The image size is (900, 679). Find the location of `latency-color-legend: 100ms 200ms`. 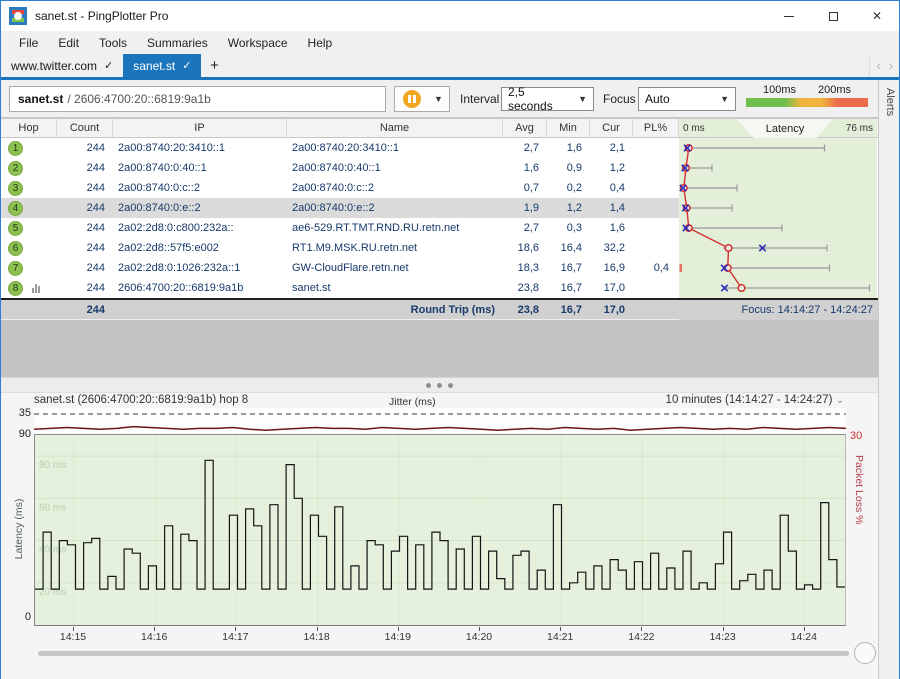

latency-color-legend: 100ms 200ms is located at coordinates (807, 95).